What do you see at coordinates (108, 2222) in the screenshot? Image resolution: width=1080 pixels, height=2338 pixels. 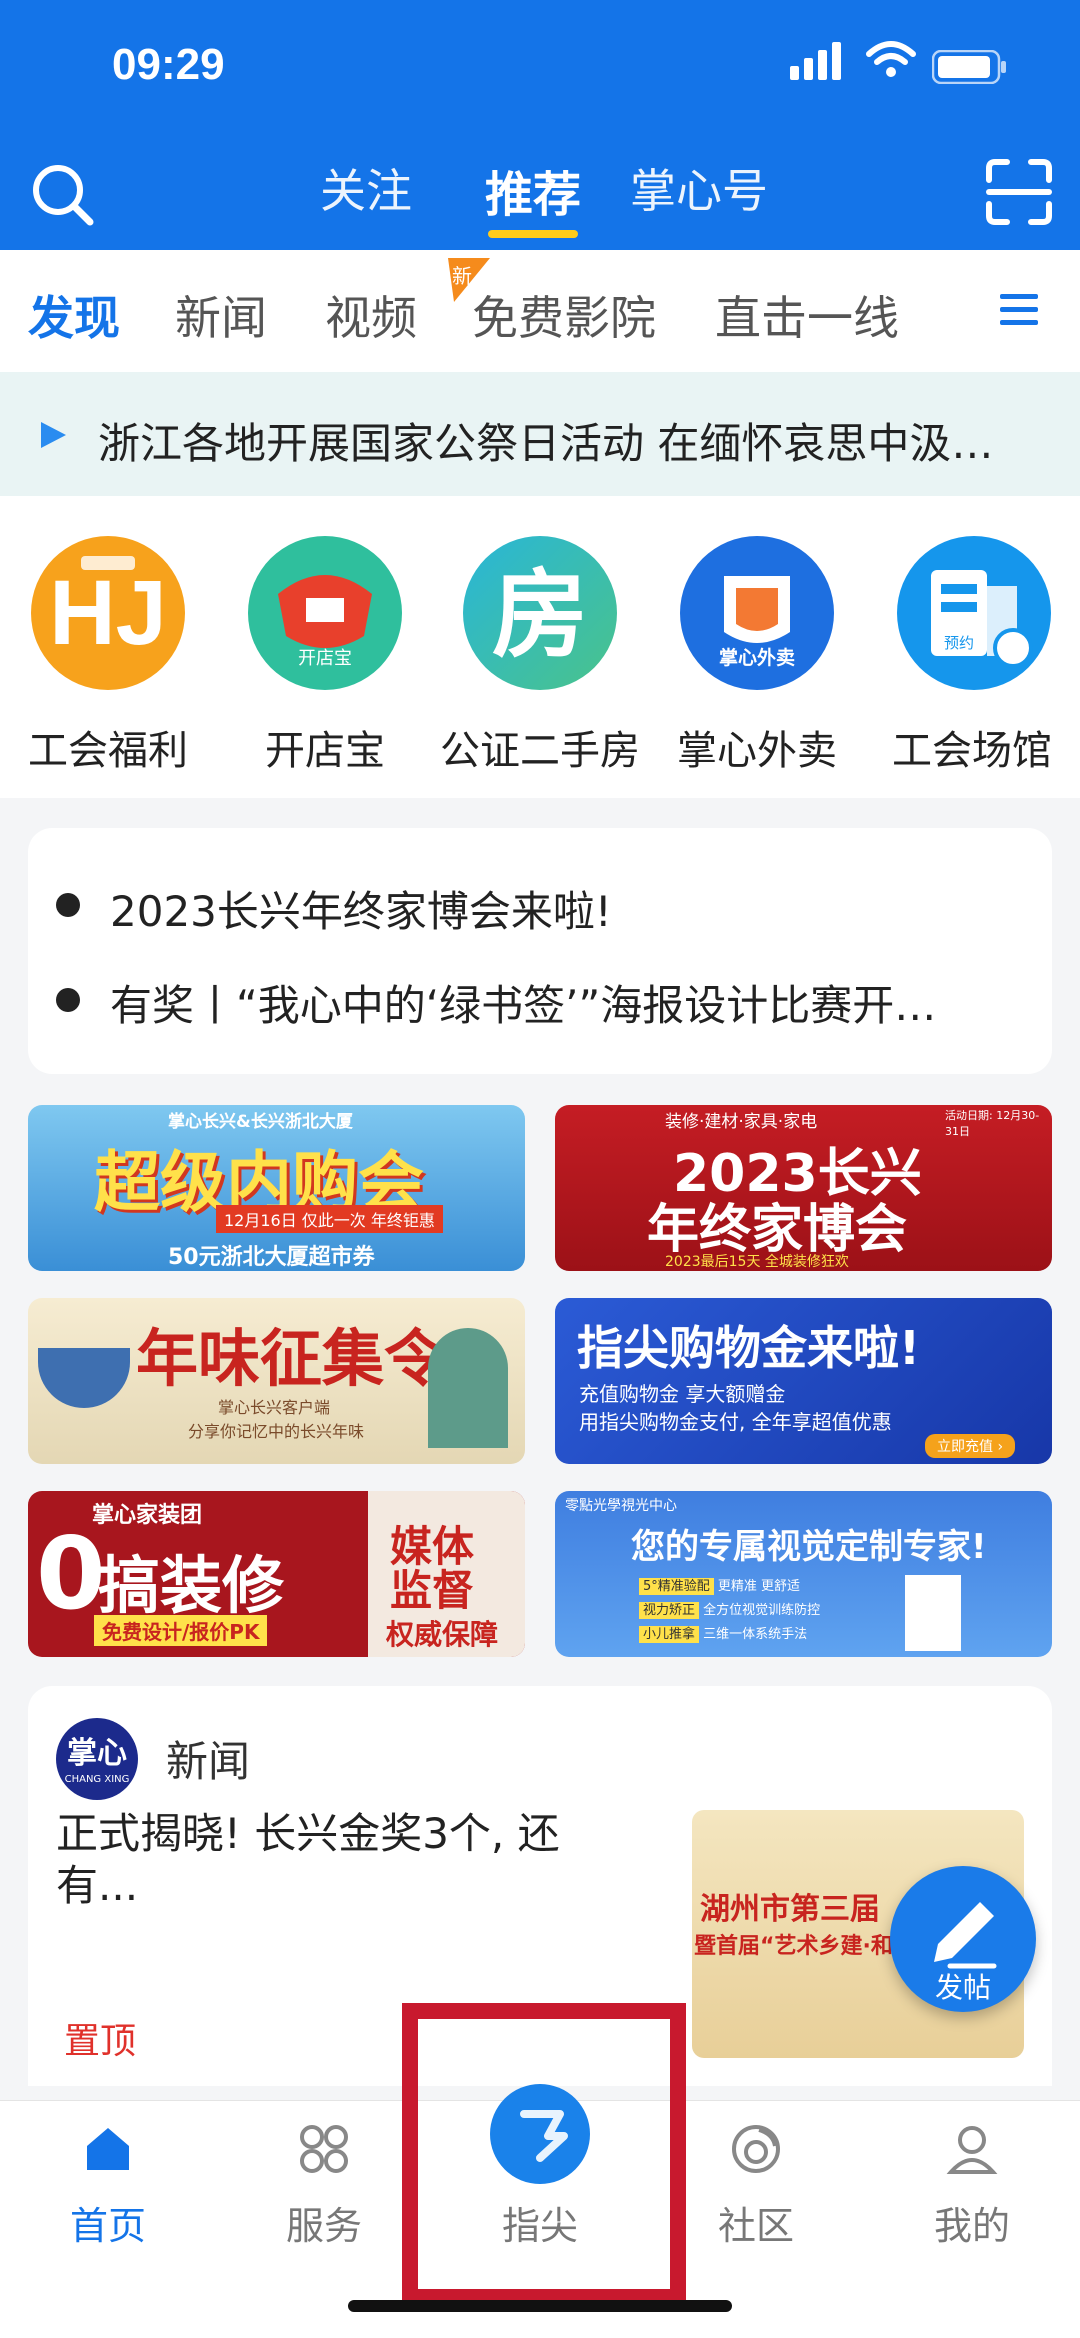 I see `nav-home: 首页` at bounding box center [108, 2222].